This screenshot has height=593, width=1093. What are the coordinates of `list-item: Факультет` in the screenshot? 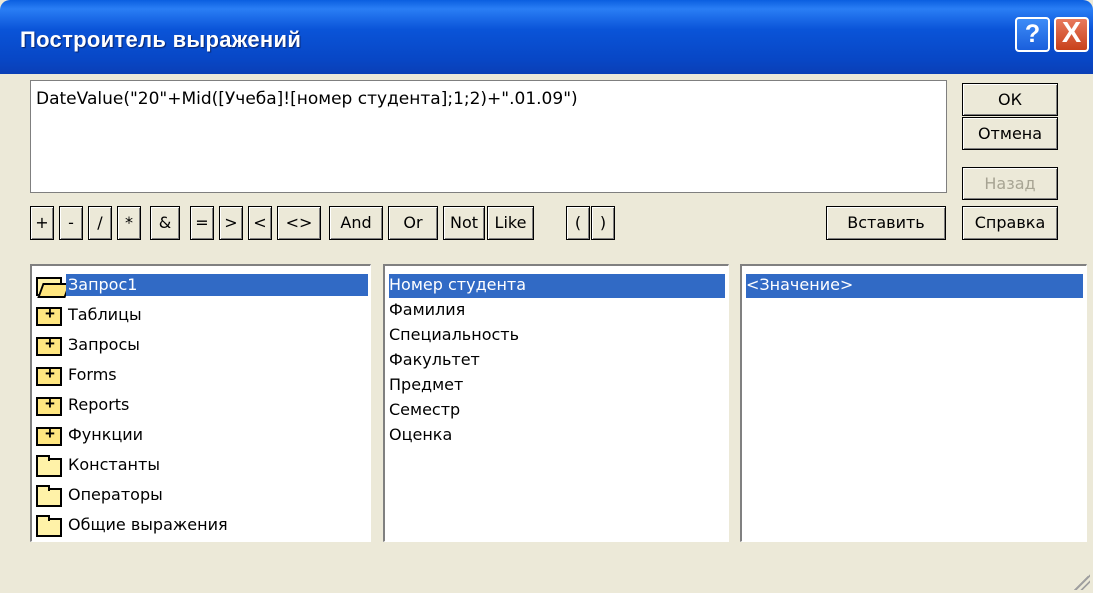 It's located at (434, 361).